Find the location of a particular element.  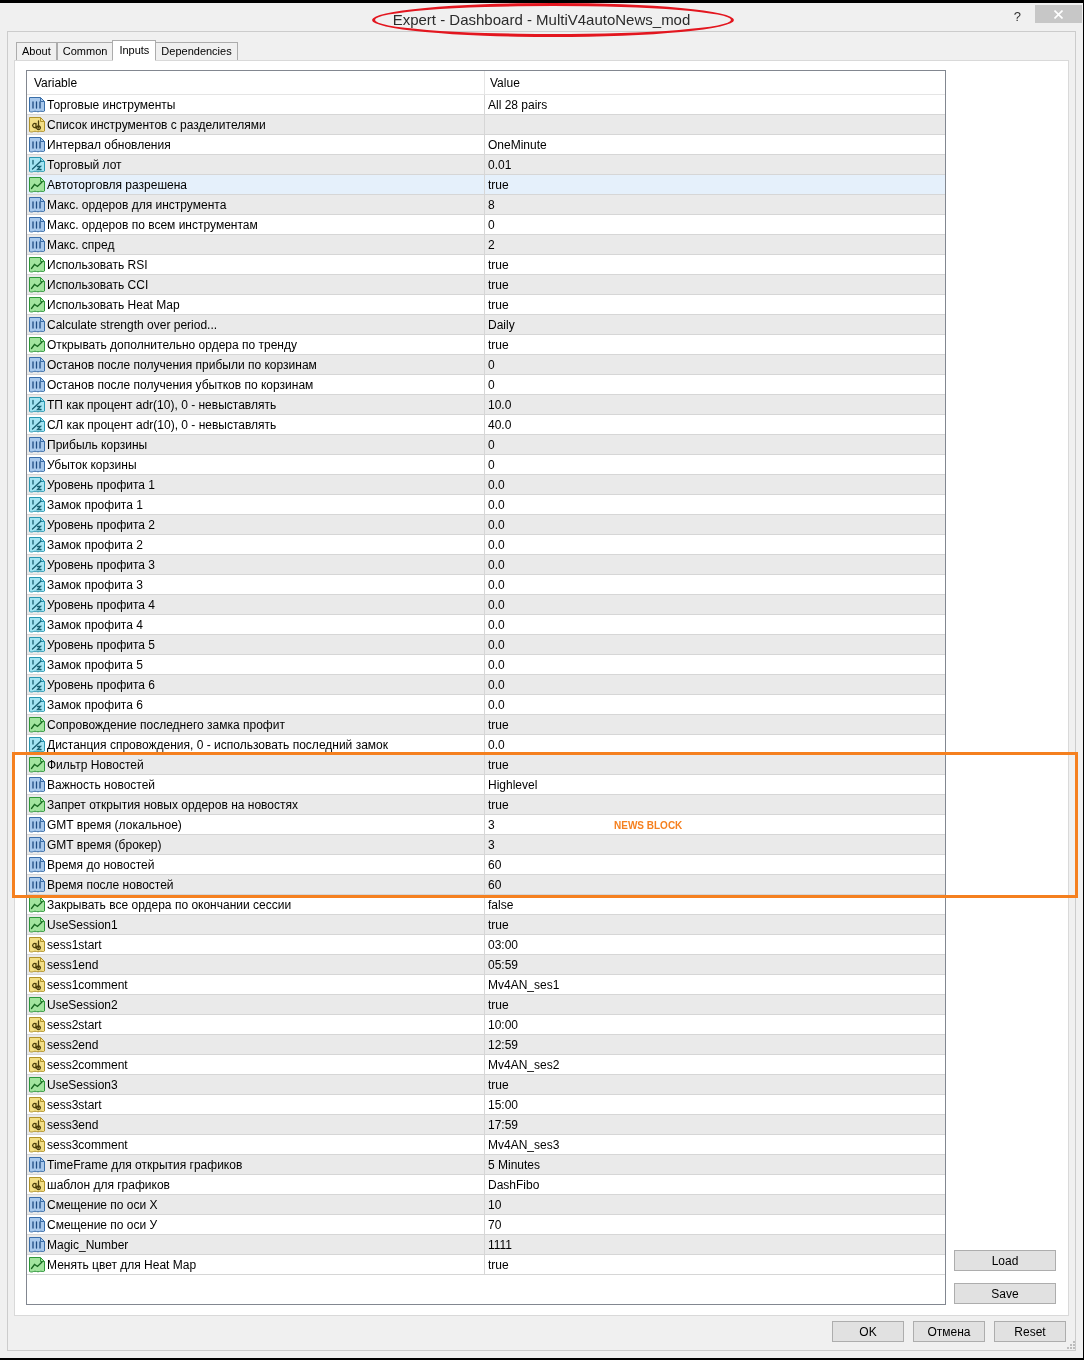

table-row: Смещение по оси X 10 is located at coordinates (486, 1205).